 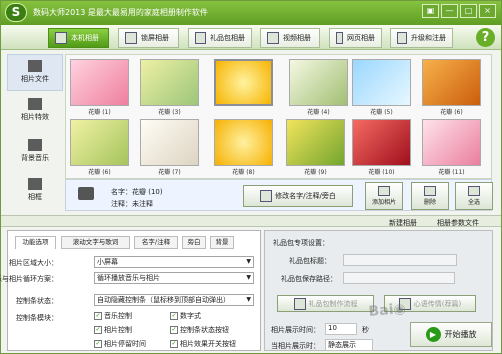 What do you see at coordinates (35, 191) in the screenshot?
I see `sidebar-item-frame: 相框` at bounding box center [35, 191].